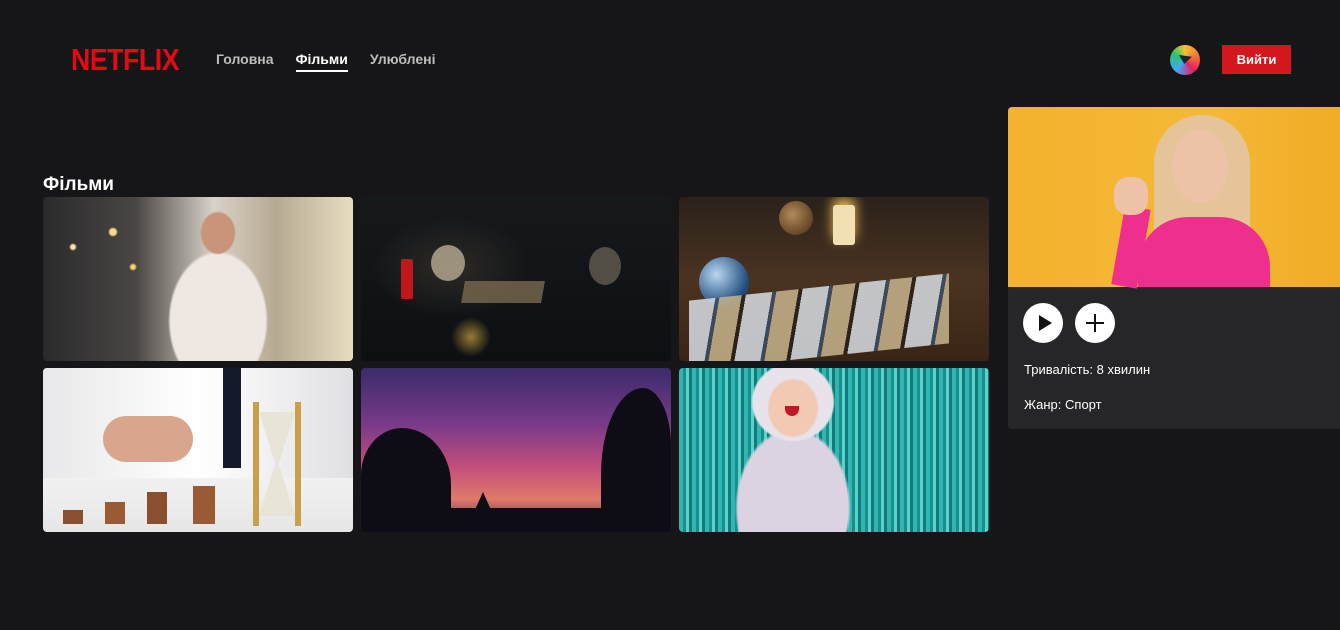 This screenshot has height=630, width=1340. I want to click on play-icon, so click(1045, 323).